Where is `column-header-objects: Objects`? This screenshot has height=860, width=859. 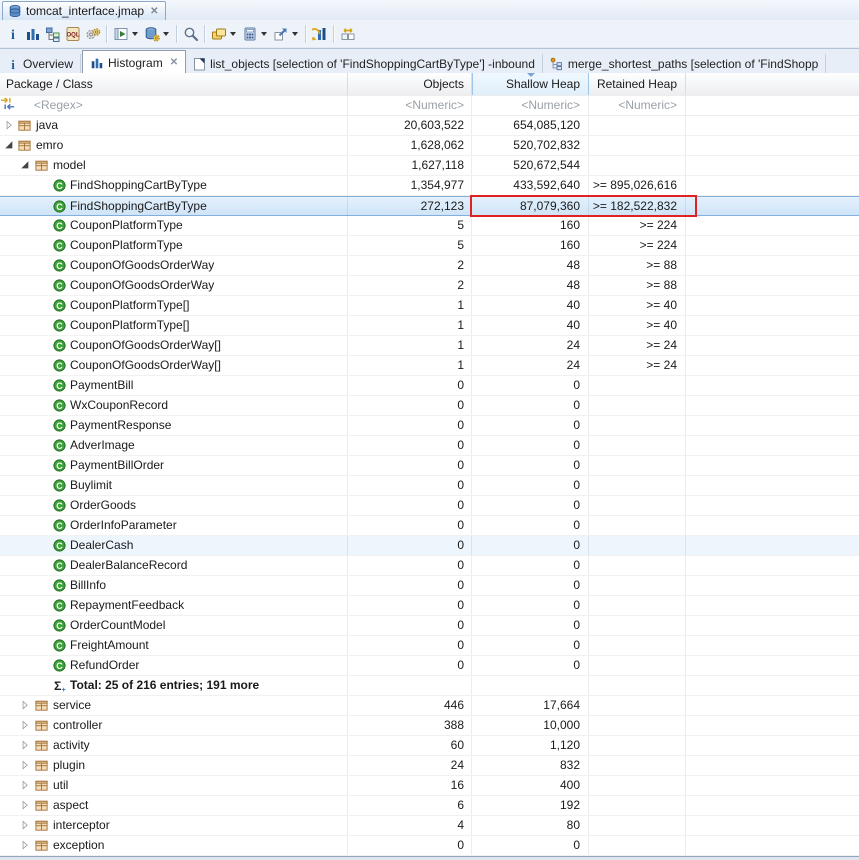
column-header-objects: Objects is located at coordinates (410, 84).